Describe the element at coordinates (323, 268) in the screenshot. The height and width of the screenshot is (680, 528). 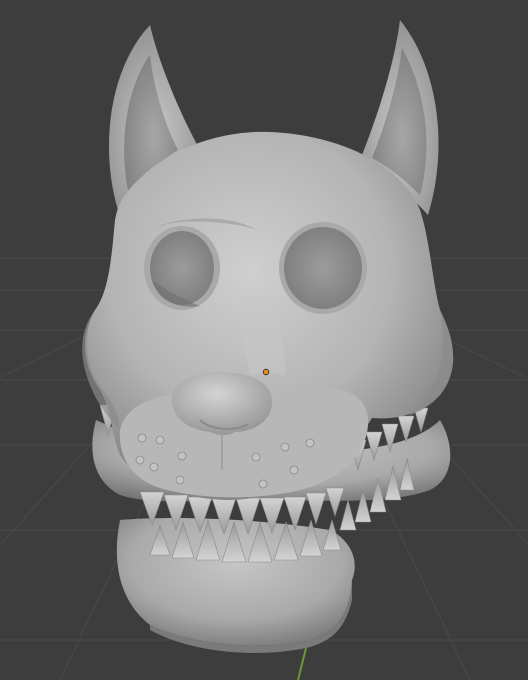
I see `eye-hole-right` at that location.